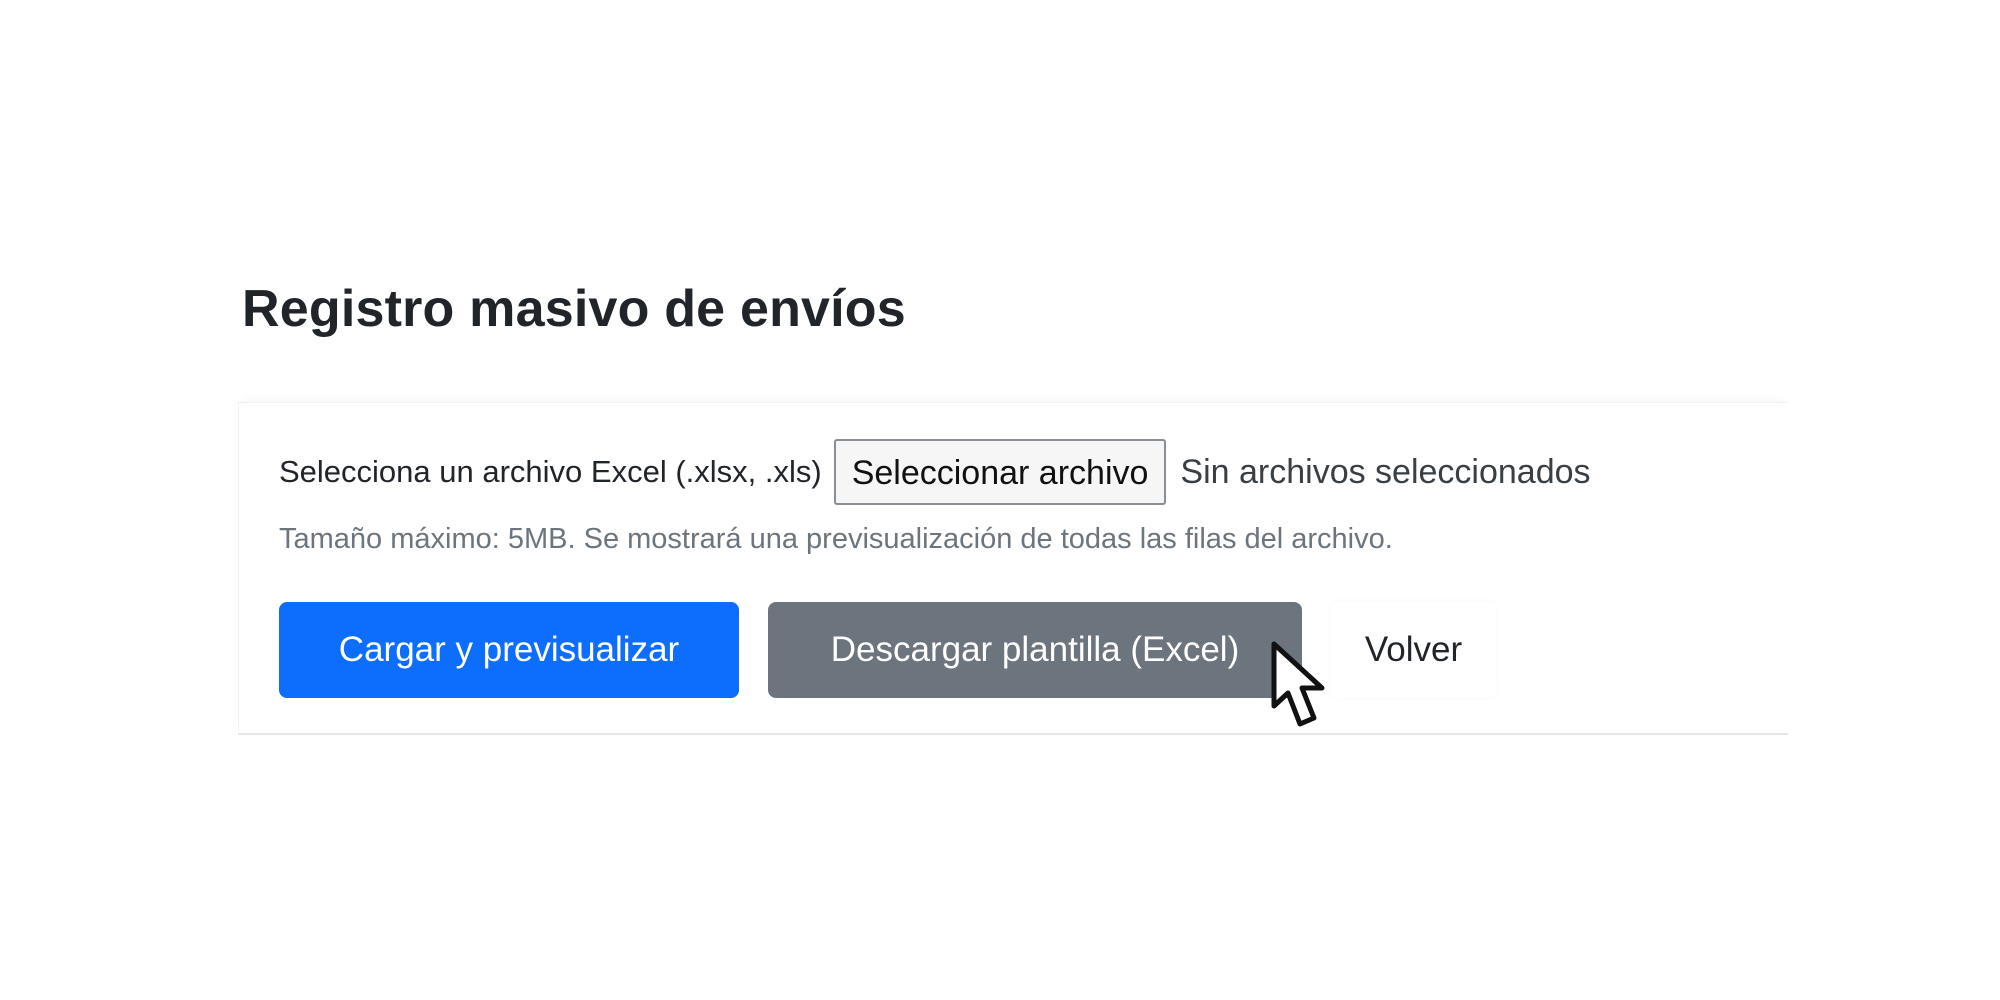 The image size is (2000, 1000). I want to click on upload-preview-button: Cargar y previsualizar, so click(509, 650).